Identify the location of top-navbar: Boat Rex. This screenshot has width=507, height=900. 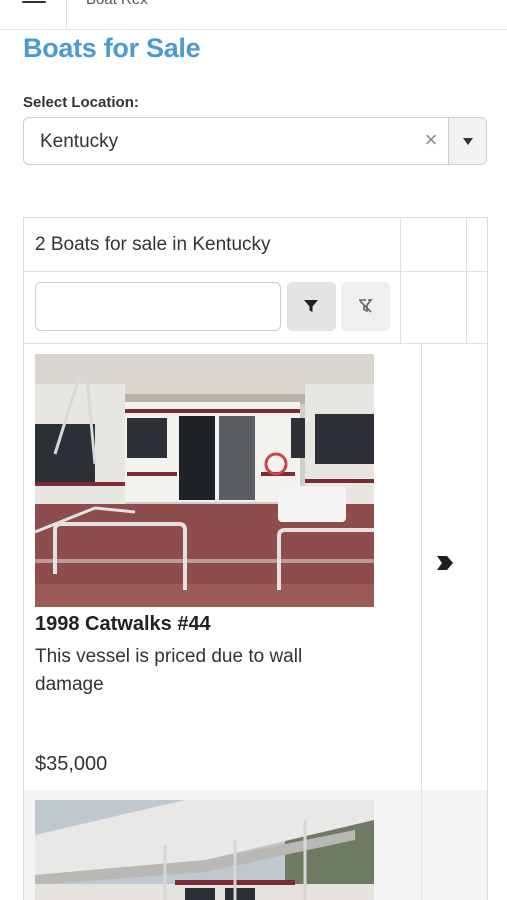
(253, 15).